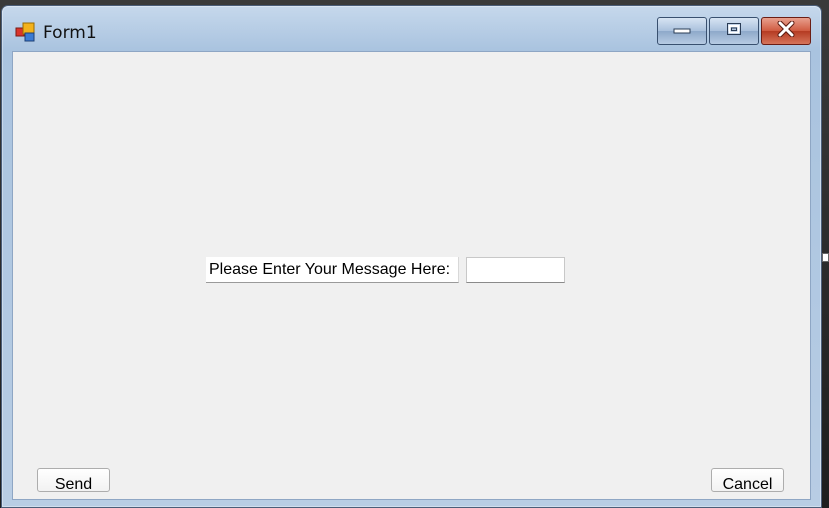 The image size is (829, 508). I want to click on minimize-button, so click(682, 31).